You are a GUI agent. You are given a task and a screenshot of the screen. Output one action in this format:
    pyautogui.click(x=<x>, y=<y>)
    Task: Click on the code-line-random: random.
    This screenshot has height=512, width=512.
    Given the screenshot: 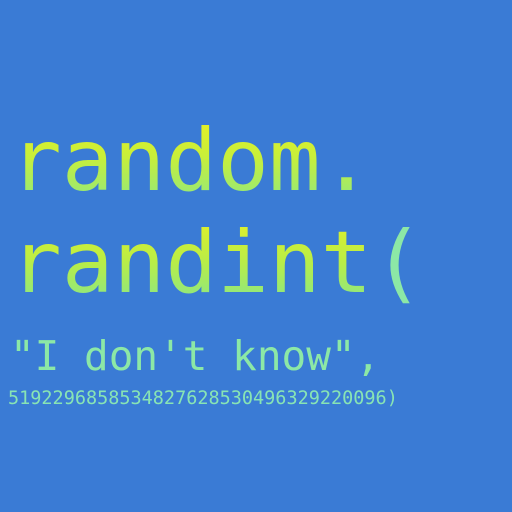 What is the action you would take?
    pyautogui.click(x=191, y=161)
    